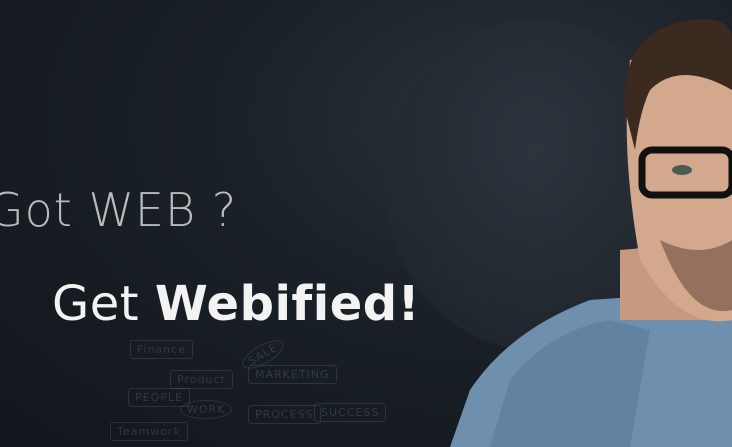 The image size is (732, 447). I want to click on tagline-brand: Webified!, so click(287, 304).